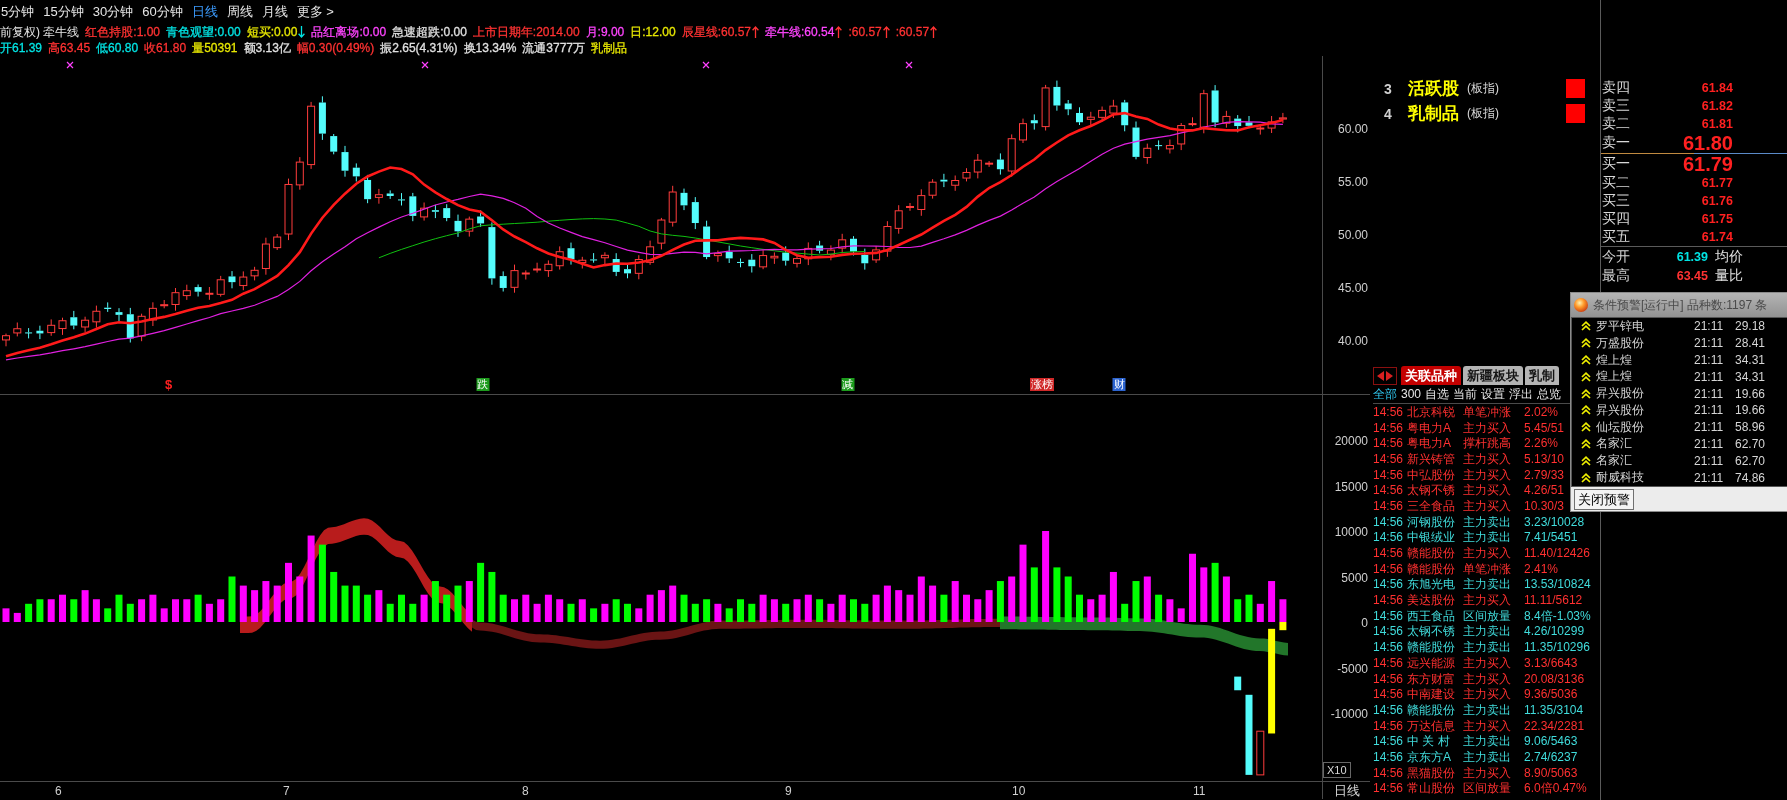 The width and height of the screenshot is (1787, 800). What do you see at coordinates (18, 12) in the screenshot?
I see `period-tab: 5分钟` at bounding box center [18, 12].